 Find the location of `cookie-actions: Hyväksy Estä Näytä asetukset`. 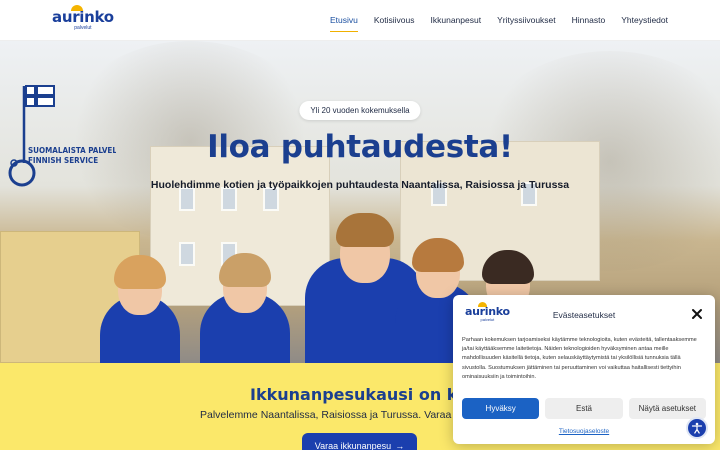

cookie-actions: Hyväksy Estä Näytä asetukset is located at coordinates (584, 408).